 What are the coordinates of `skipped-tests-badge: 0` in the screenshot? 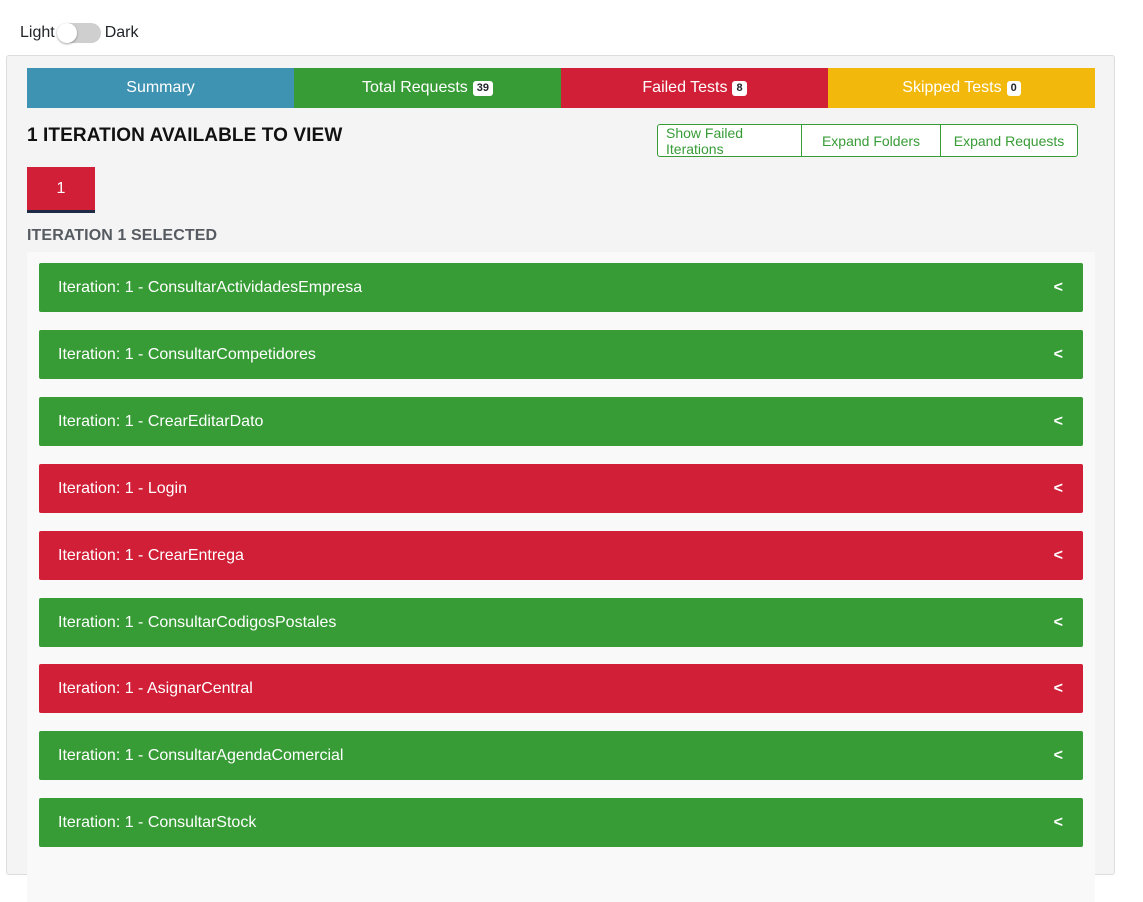 It's located at (1013, 88).